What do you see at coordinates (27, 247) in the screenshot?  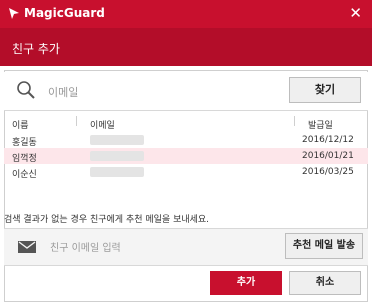 I see `mail-icon` at bounding box center [27, 247].